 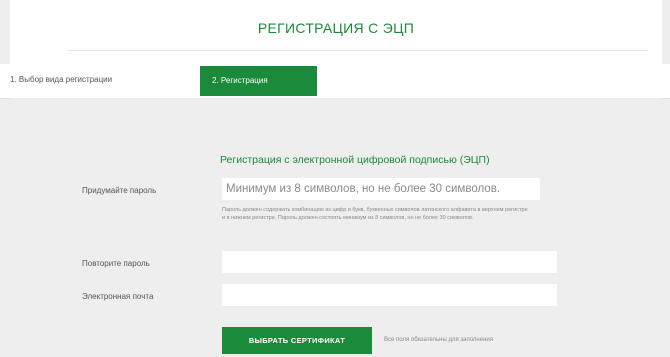 I want to click on email-input, so click(x=389, y=295).